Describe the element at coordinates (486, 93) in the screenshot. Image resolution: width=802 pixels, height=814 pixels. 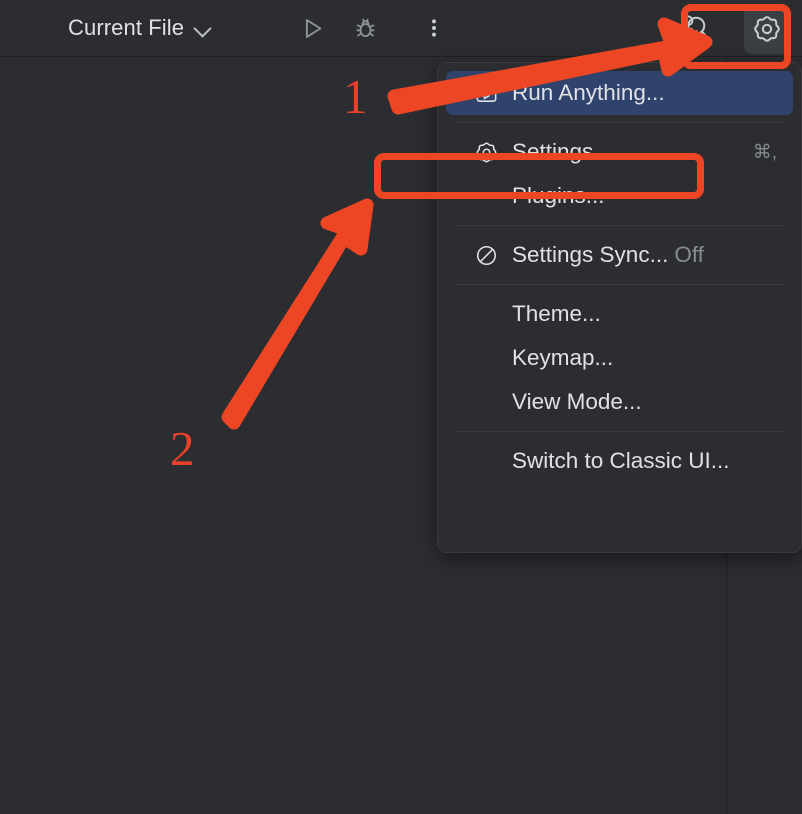
I see `run-anything-window-icon` at that location.